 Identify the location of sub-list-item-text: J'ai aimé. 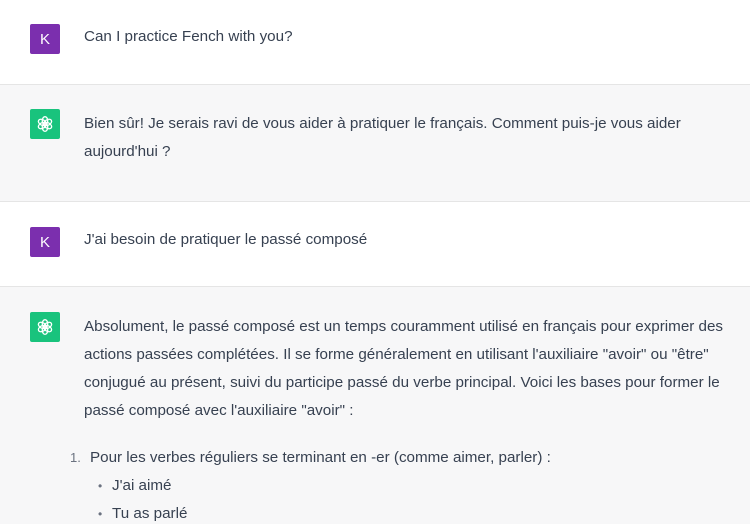
(142, 485).